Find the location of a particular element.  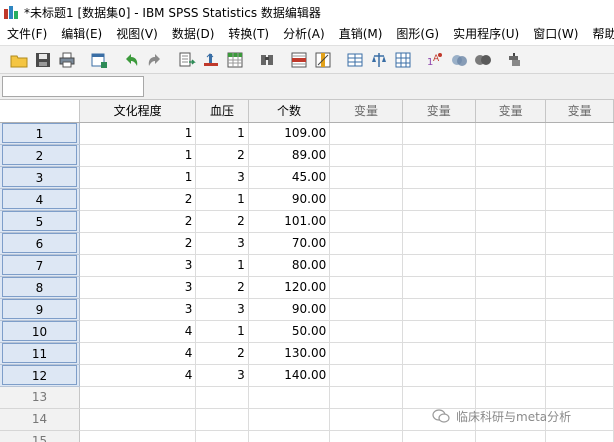

undo-icon is located at coordinates (131, 60).